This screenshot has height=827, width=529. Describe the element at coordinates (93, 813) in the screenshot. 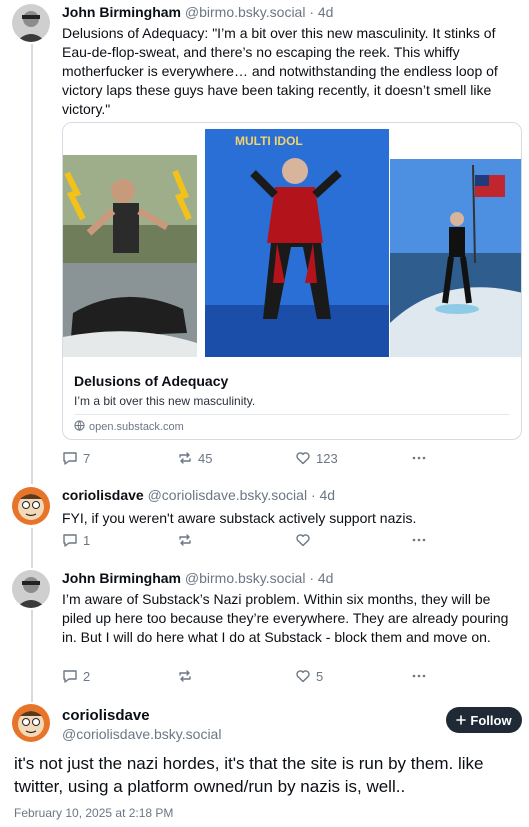

I see `post-timestamp: February 10, 2025 at 2:18 PM` at that location.